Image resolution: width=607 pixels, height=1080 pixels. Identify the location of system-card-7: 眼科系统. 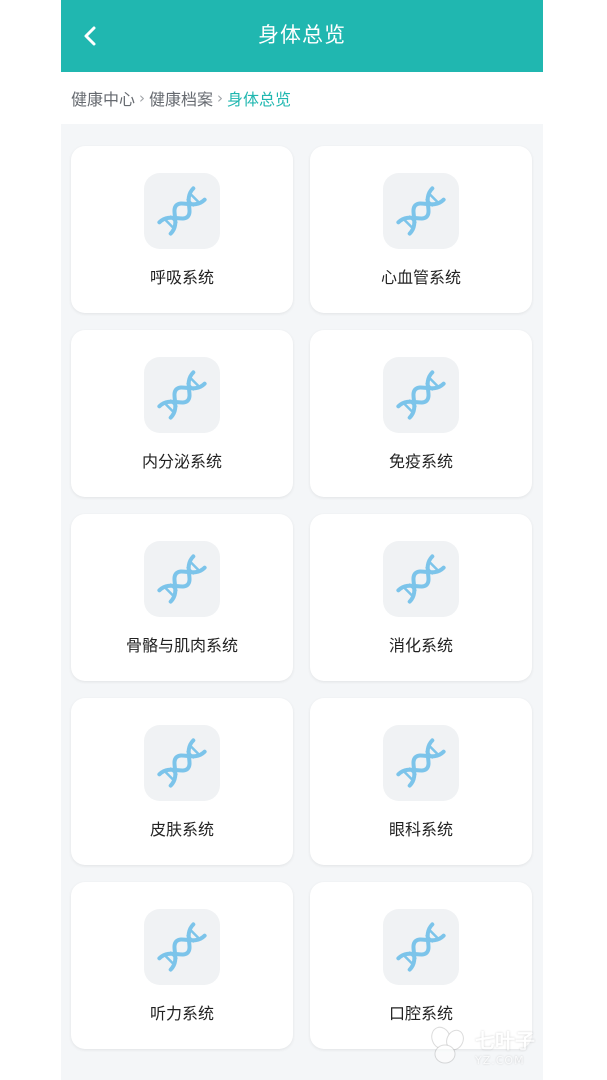
(421, 781).